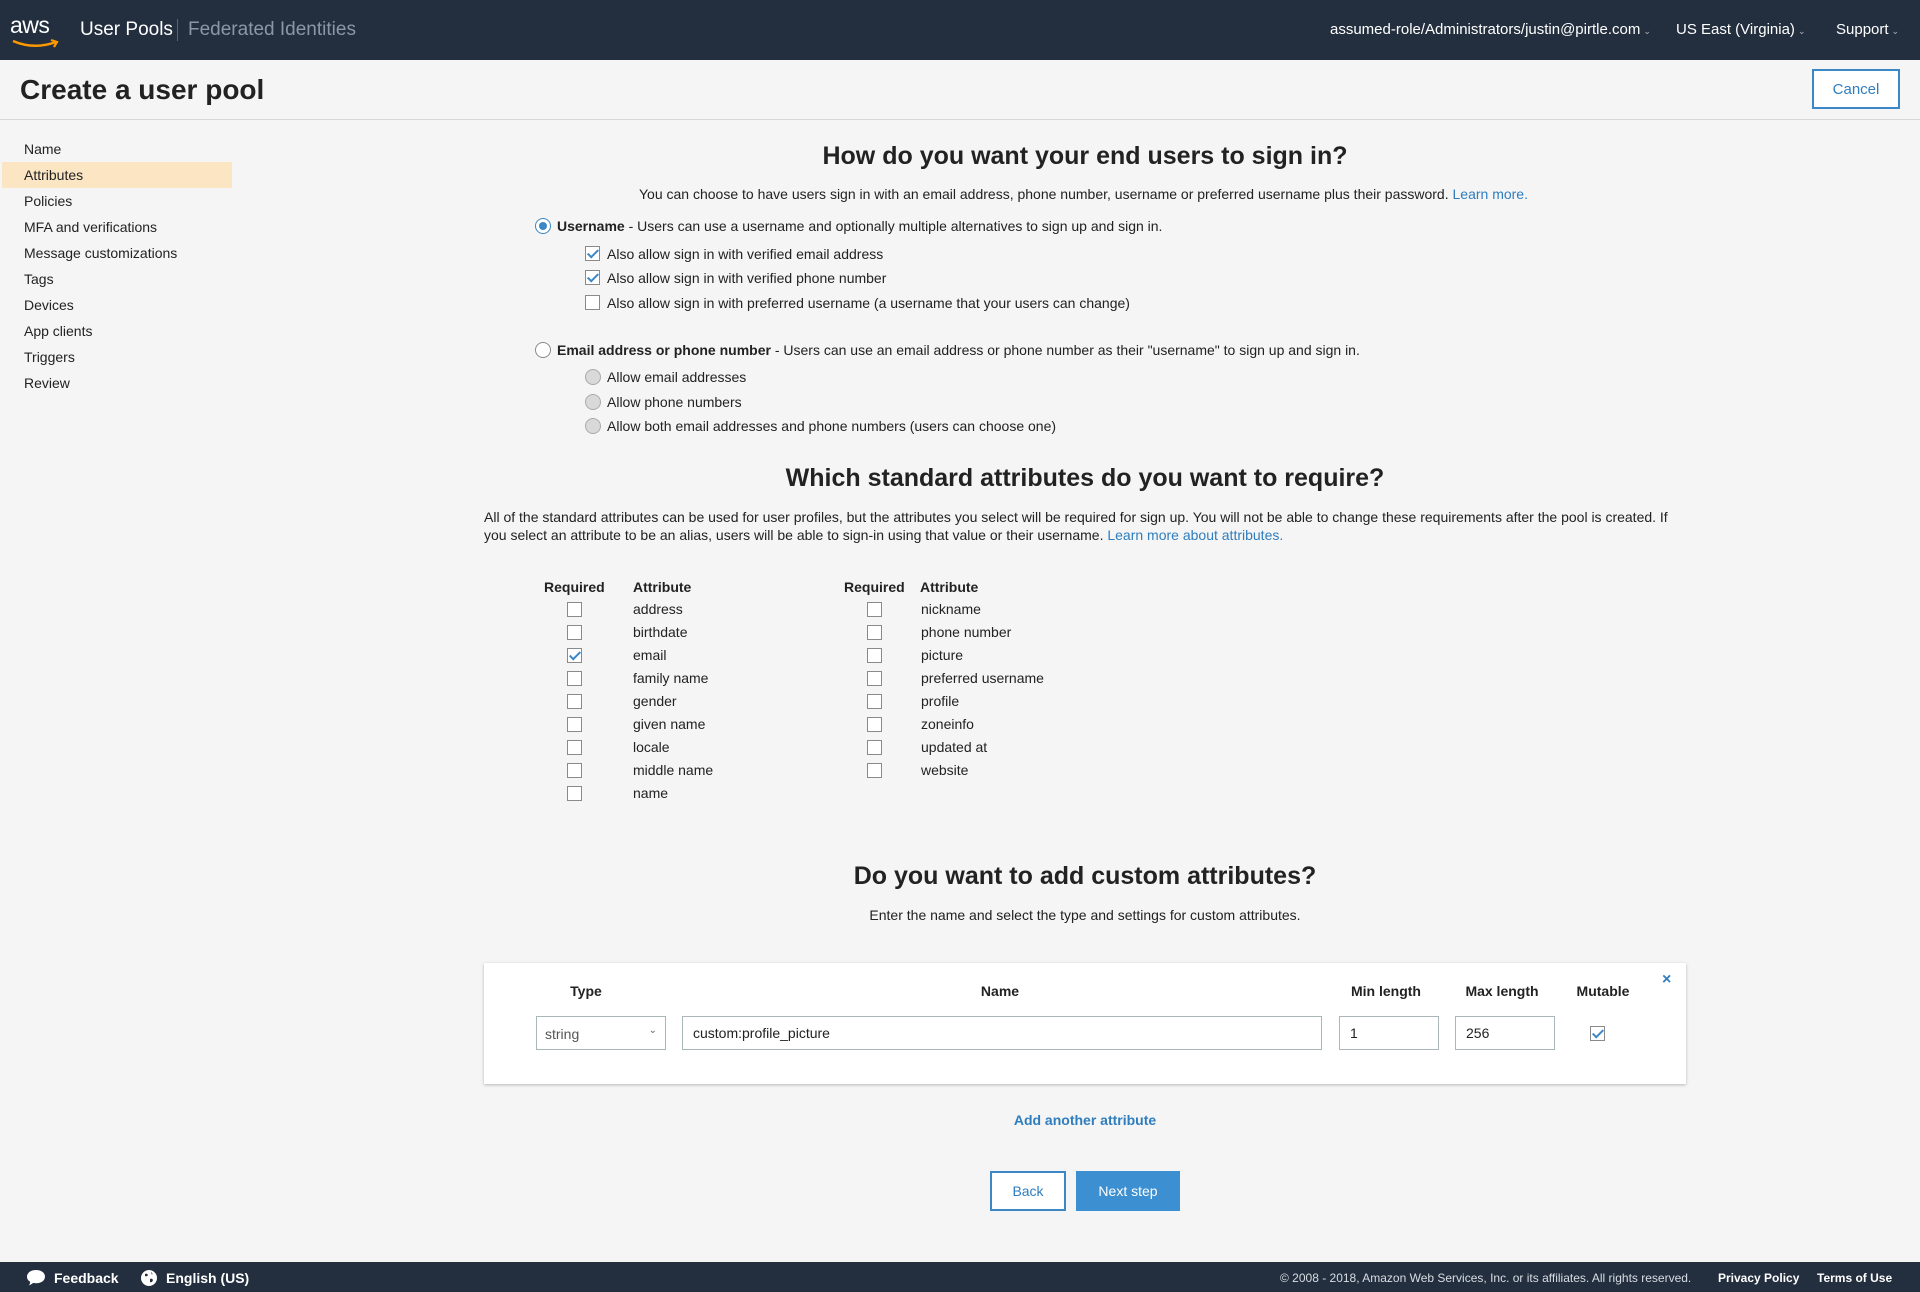  I want to click on require-given-name-checkbox, so click(574, 724).